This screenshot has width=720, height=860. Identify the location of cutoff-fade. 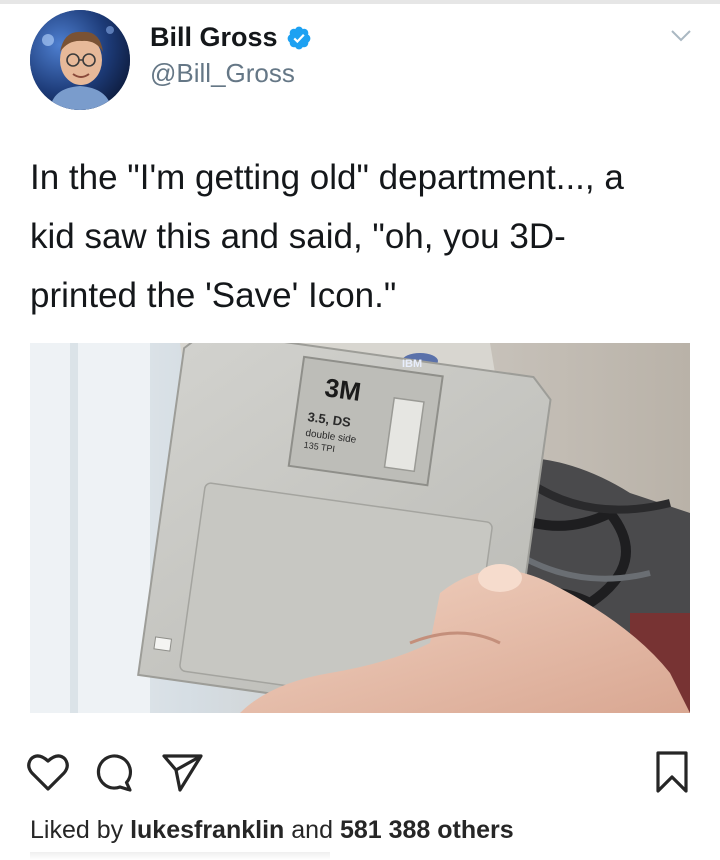
(180, 856).